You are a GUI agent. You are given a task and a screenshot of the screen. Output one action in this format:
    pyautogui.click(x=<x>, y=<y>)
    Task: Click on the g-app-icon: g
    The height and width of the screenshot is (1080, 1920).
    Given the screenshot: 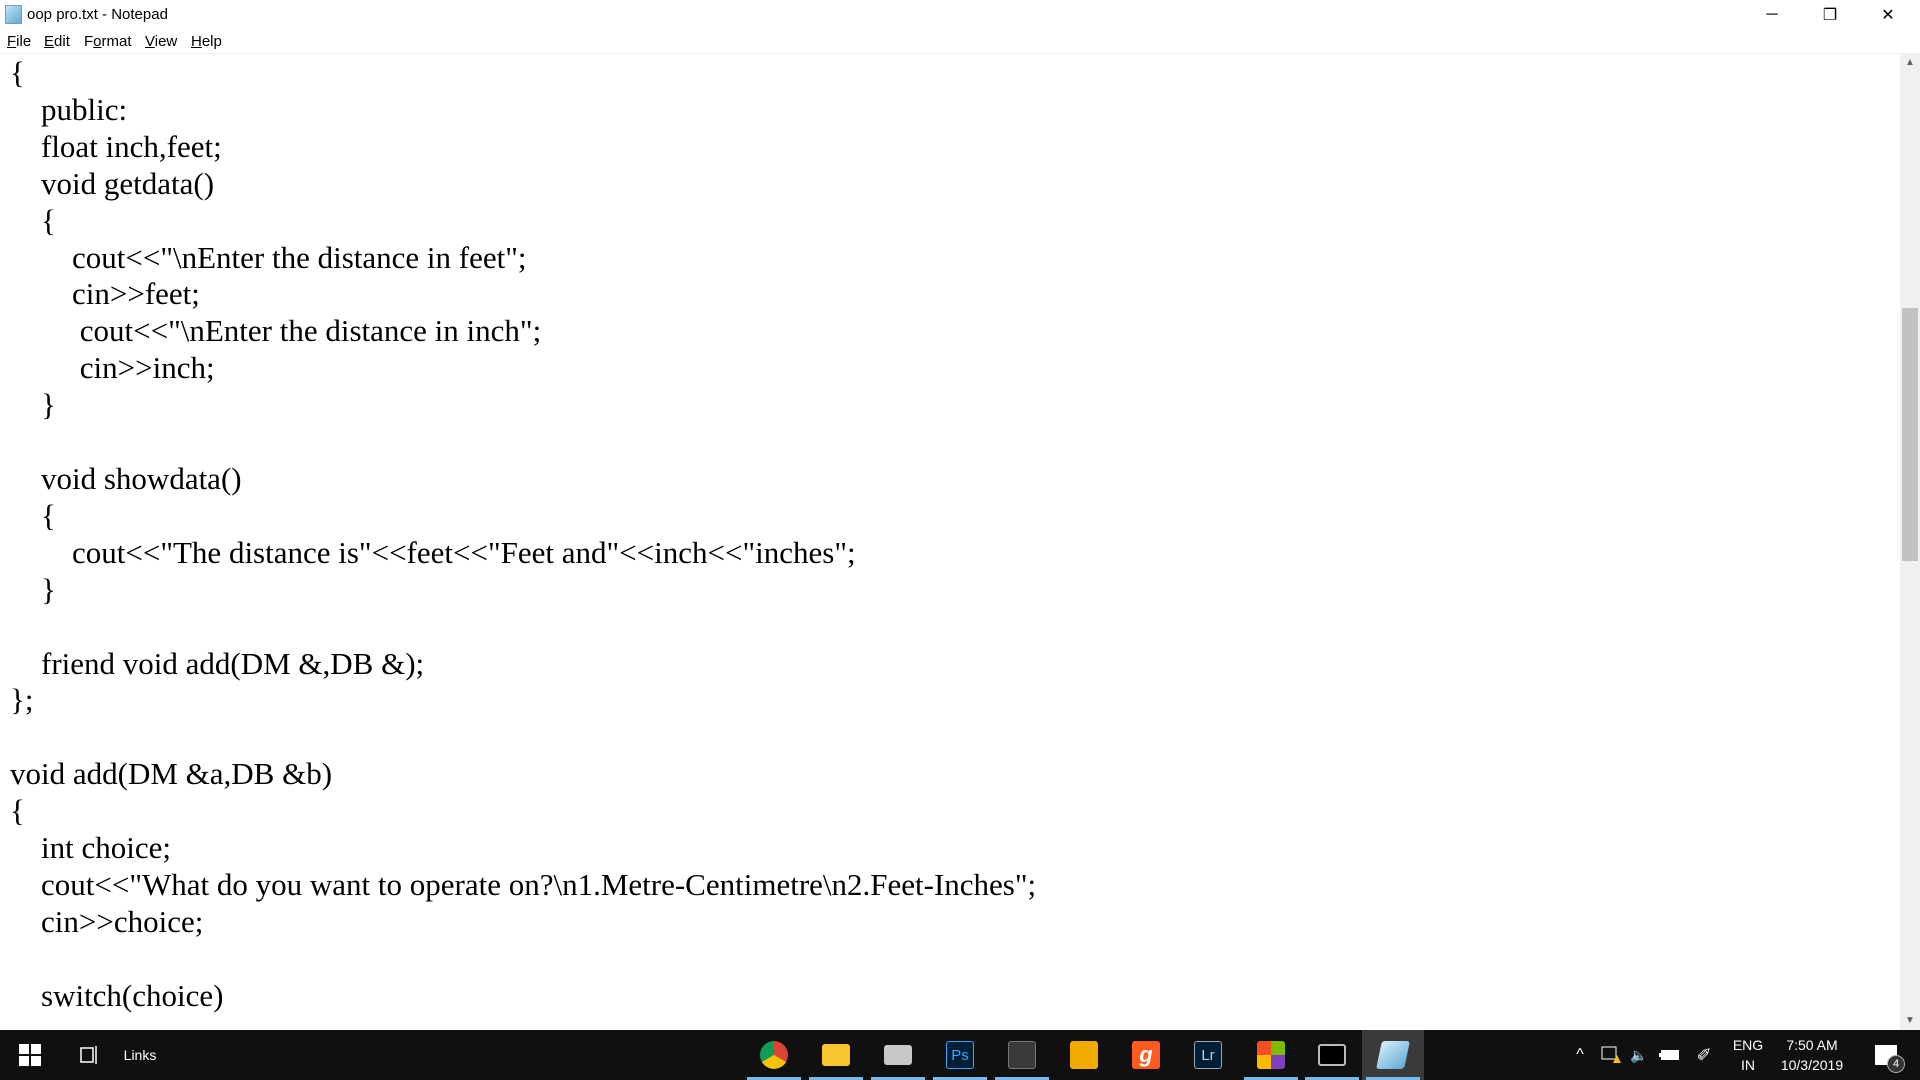 What is the action you would take?
    pyautogui.click(x=1146, y=1055)
    